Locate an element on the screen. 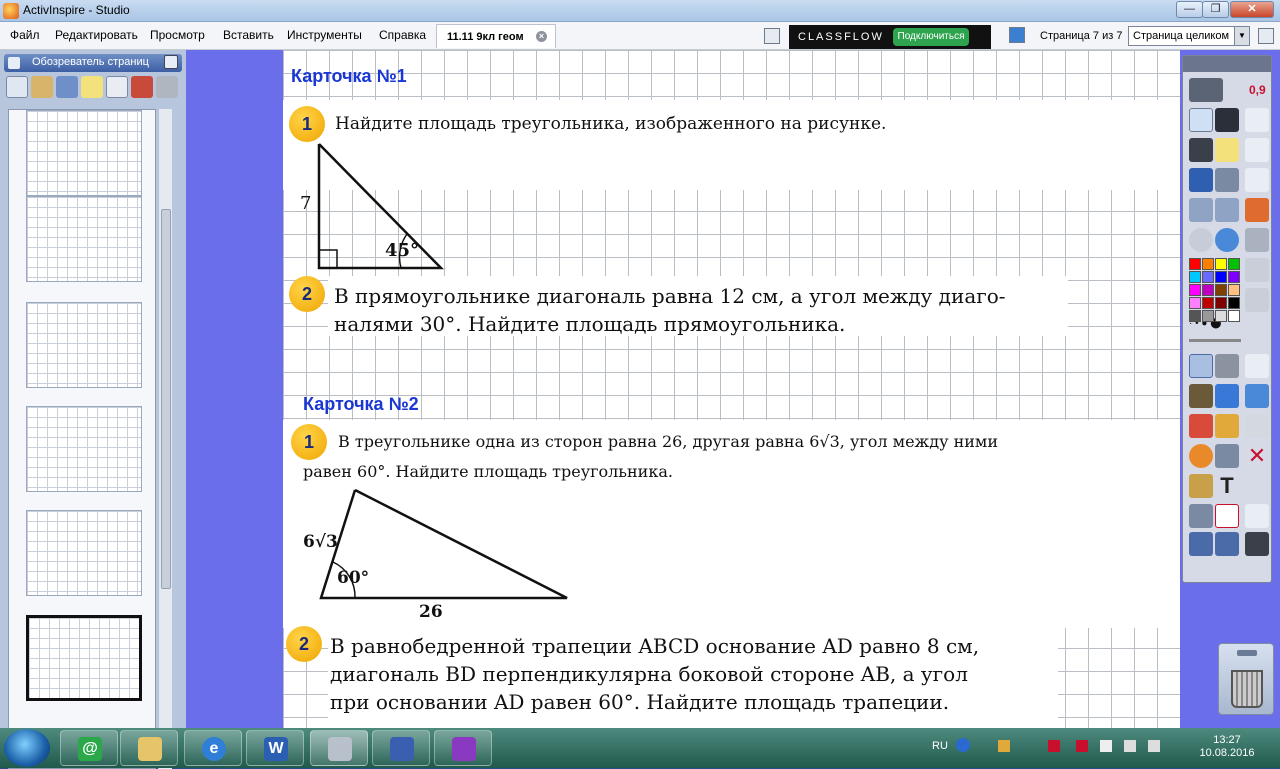 The height and width of the screenshot is (769, 1280). menu-insert: Вставить is located at coordinates (248, 35).